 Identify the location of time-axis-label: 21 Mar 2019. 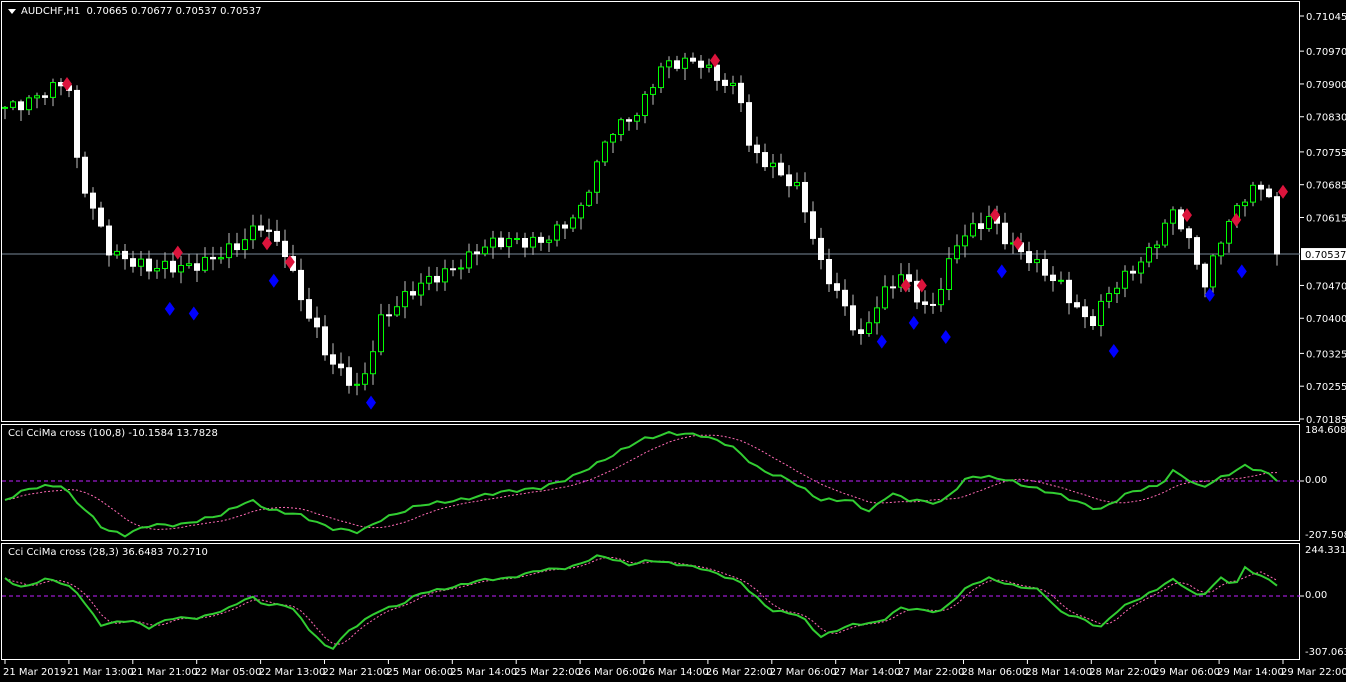
(34, 672).